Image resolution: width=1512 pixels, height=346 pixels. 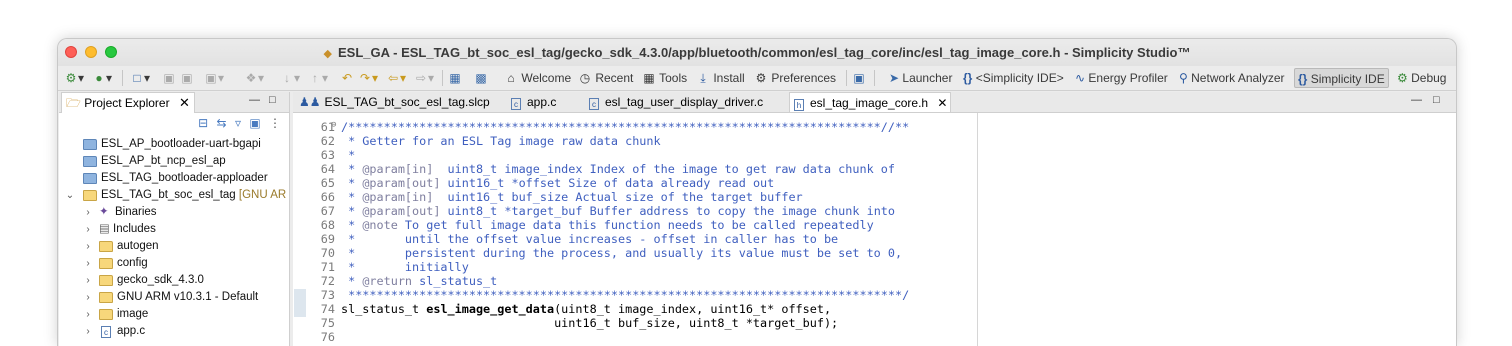 What do you see at coordinates (968, 78) in the screenshot?
I see `braces-icon: {}` at bounding box center [968, 78].